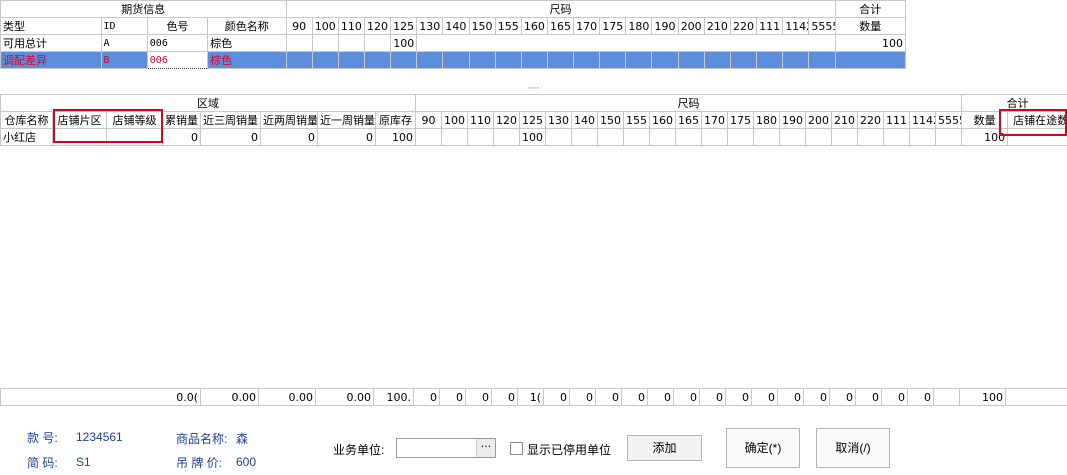 Image resolution: width=1067 pixels, height=475 pixels. I want to click on col-header-size: 130, so click(430, 26).